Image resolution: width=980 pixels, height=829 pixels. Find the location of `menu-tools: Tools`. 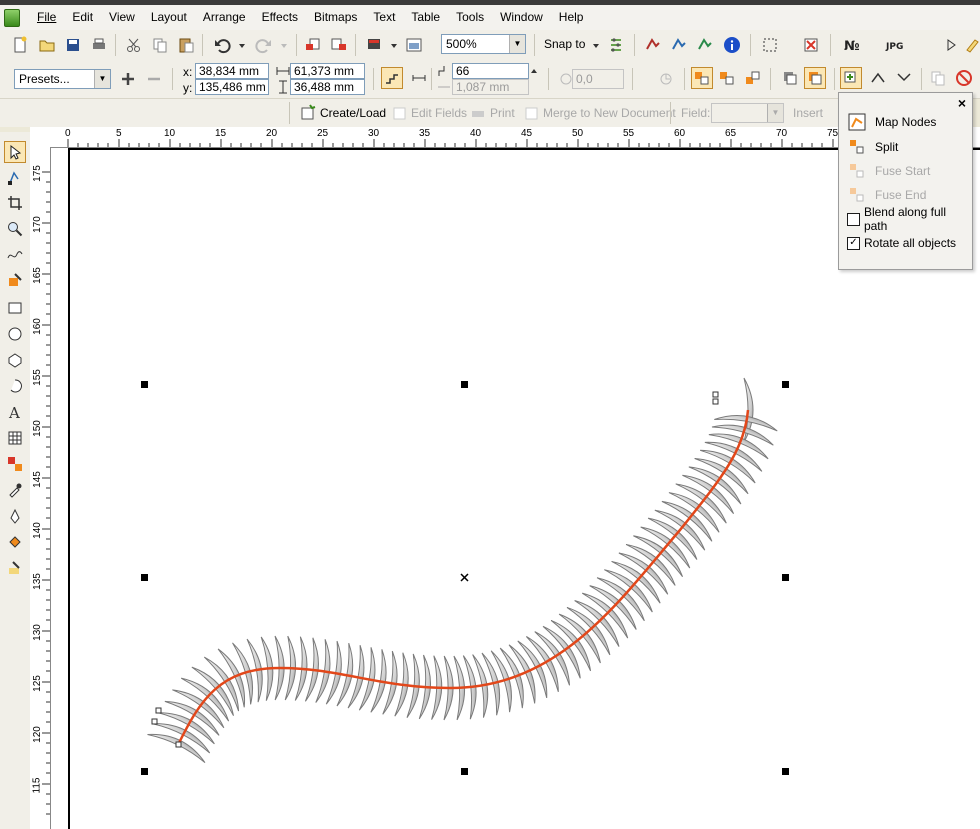

menu-tools: Tools is located at coordinates (471, 17).